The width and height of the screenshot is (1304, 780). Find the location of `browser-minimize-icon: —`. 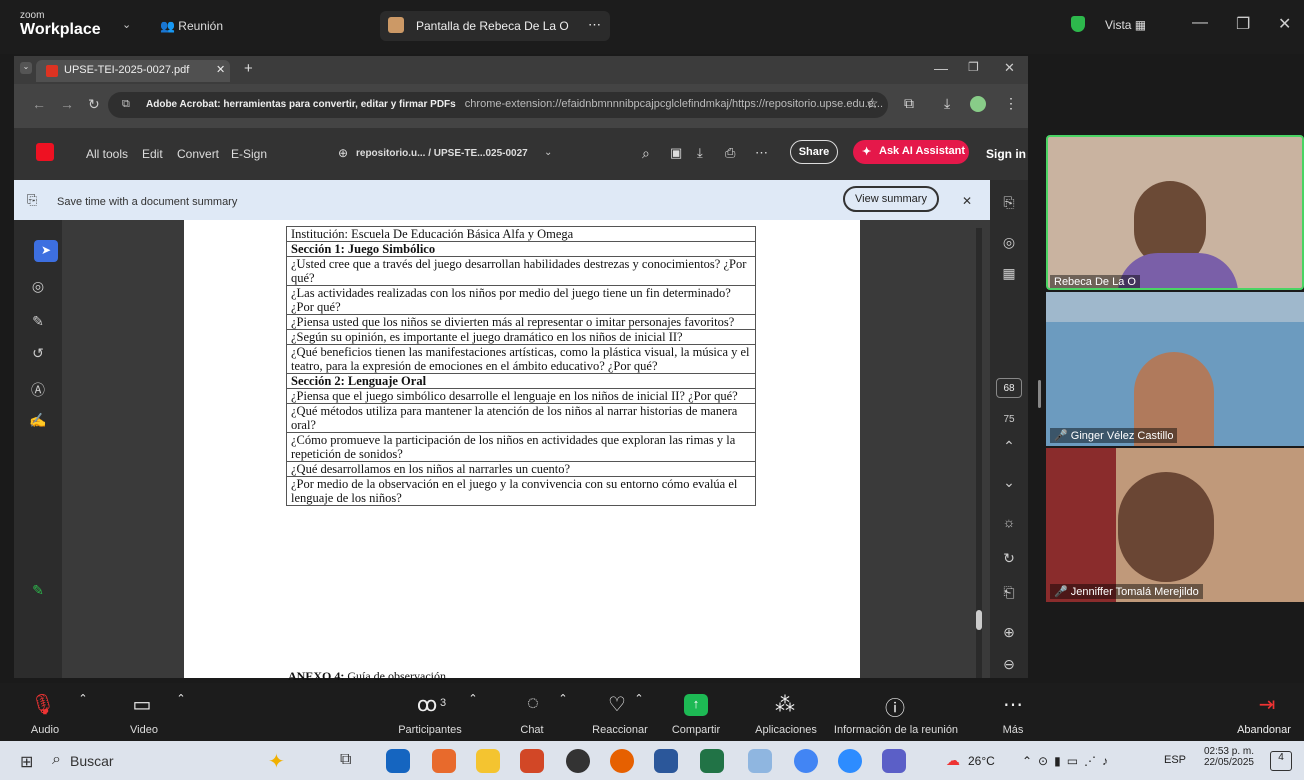

browser-minimize-icon: — is located at coordinates (941, 68).